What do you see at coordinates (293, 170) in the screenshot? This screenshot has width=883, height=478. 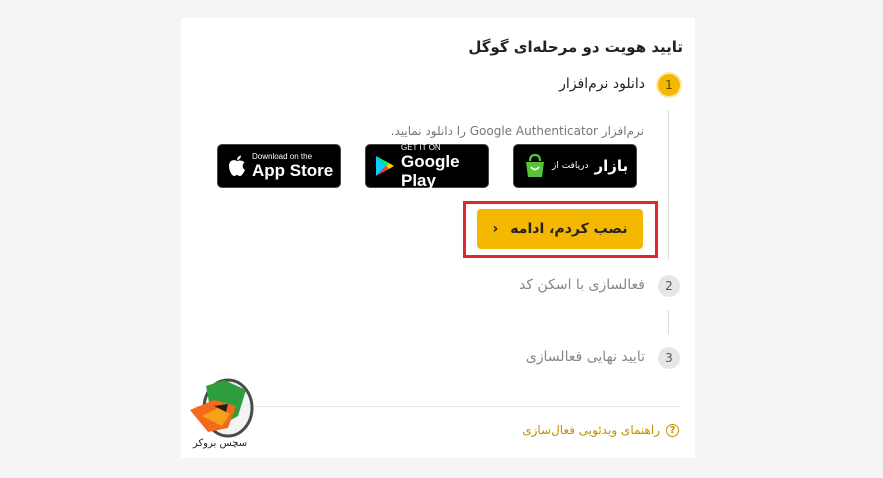 I see `app-store-big-text: App Store` at bounding box center [293, 170].